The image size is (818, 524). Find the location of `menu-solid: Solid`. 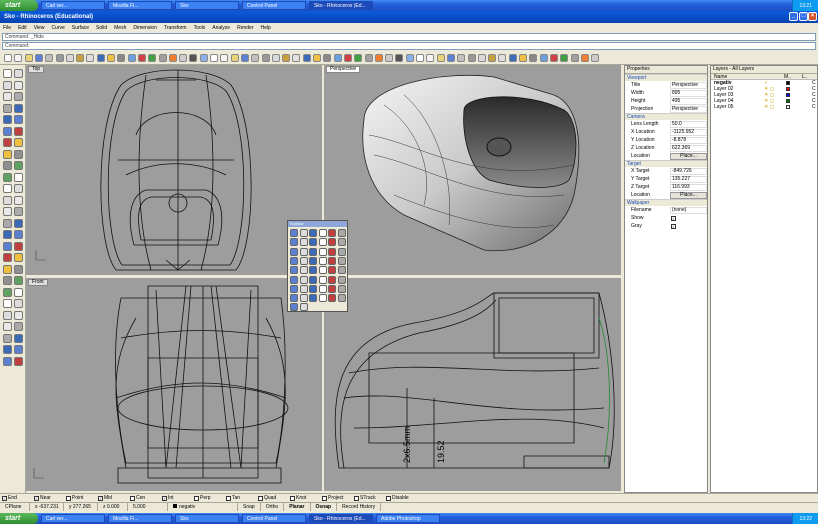

menu-solid: Solid is located at coordinates (101, 28).